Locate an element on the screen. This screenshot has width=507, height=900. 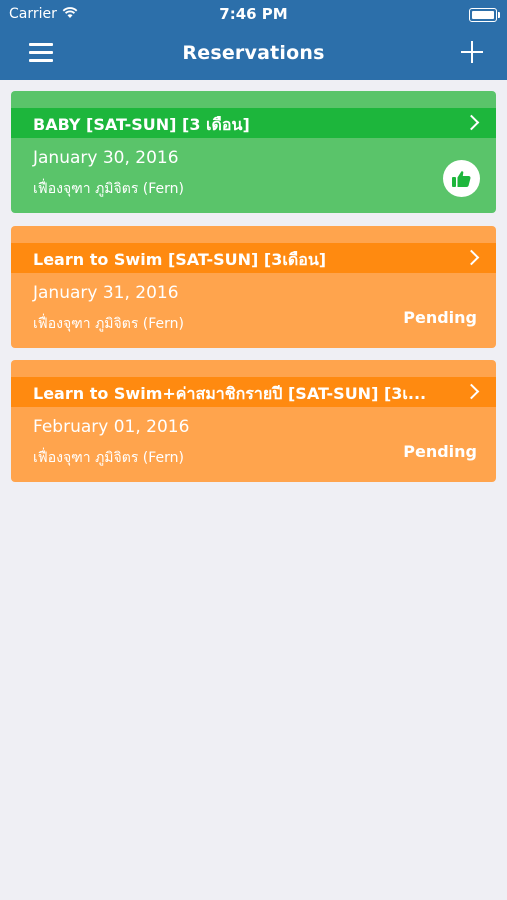
status-time: 7:46 PM is located at coordinates (253, 14).